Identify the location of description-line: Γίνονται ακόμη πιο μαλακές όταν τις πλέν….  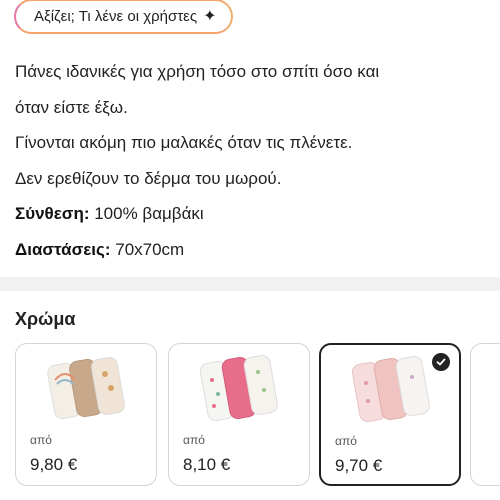
(184, 142).